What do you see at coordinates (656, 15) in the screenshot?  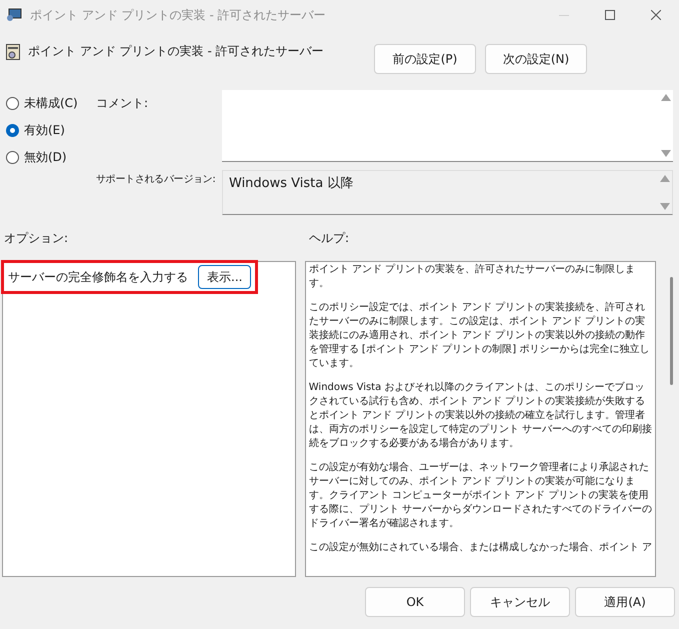 I see `close-icon` at bounding box center [656, 15].